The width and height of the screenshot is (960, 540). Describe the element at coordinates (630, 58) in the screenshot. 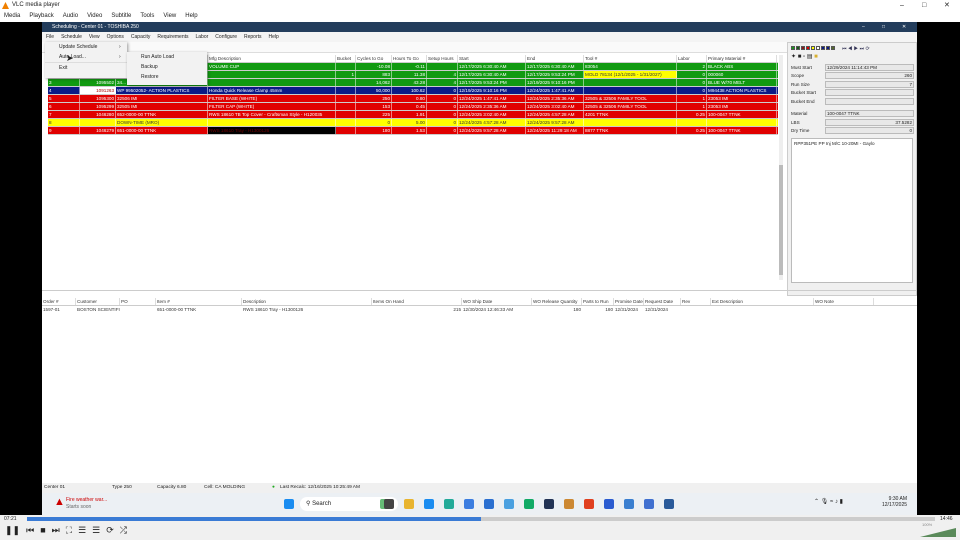

I see `column-header: Tool #` at that location.